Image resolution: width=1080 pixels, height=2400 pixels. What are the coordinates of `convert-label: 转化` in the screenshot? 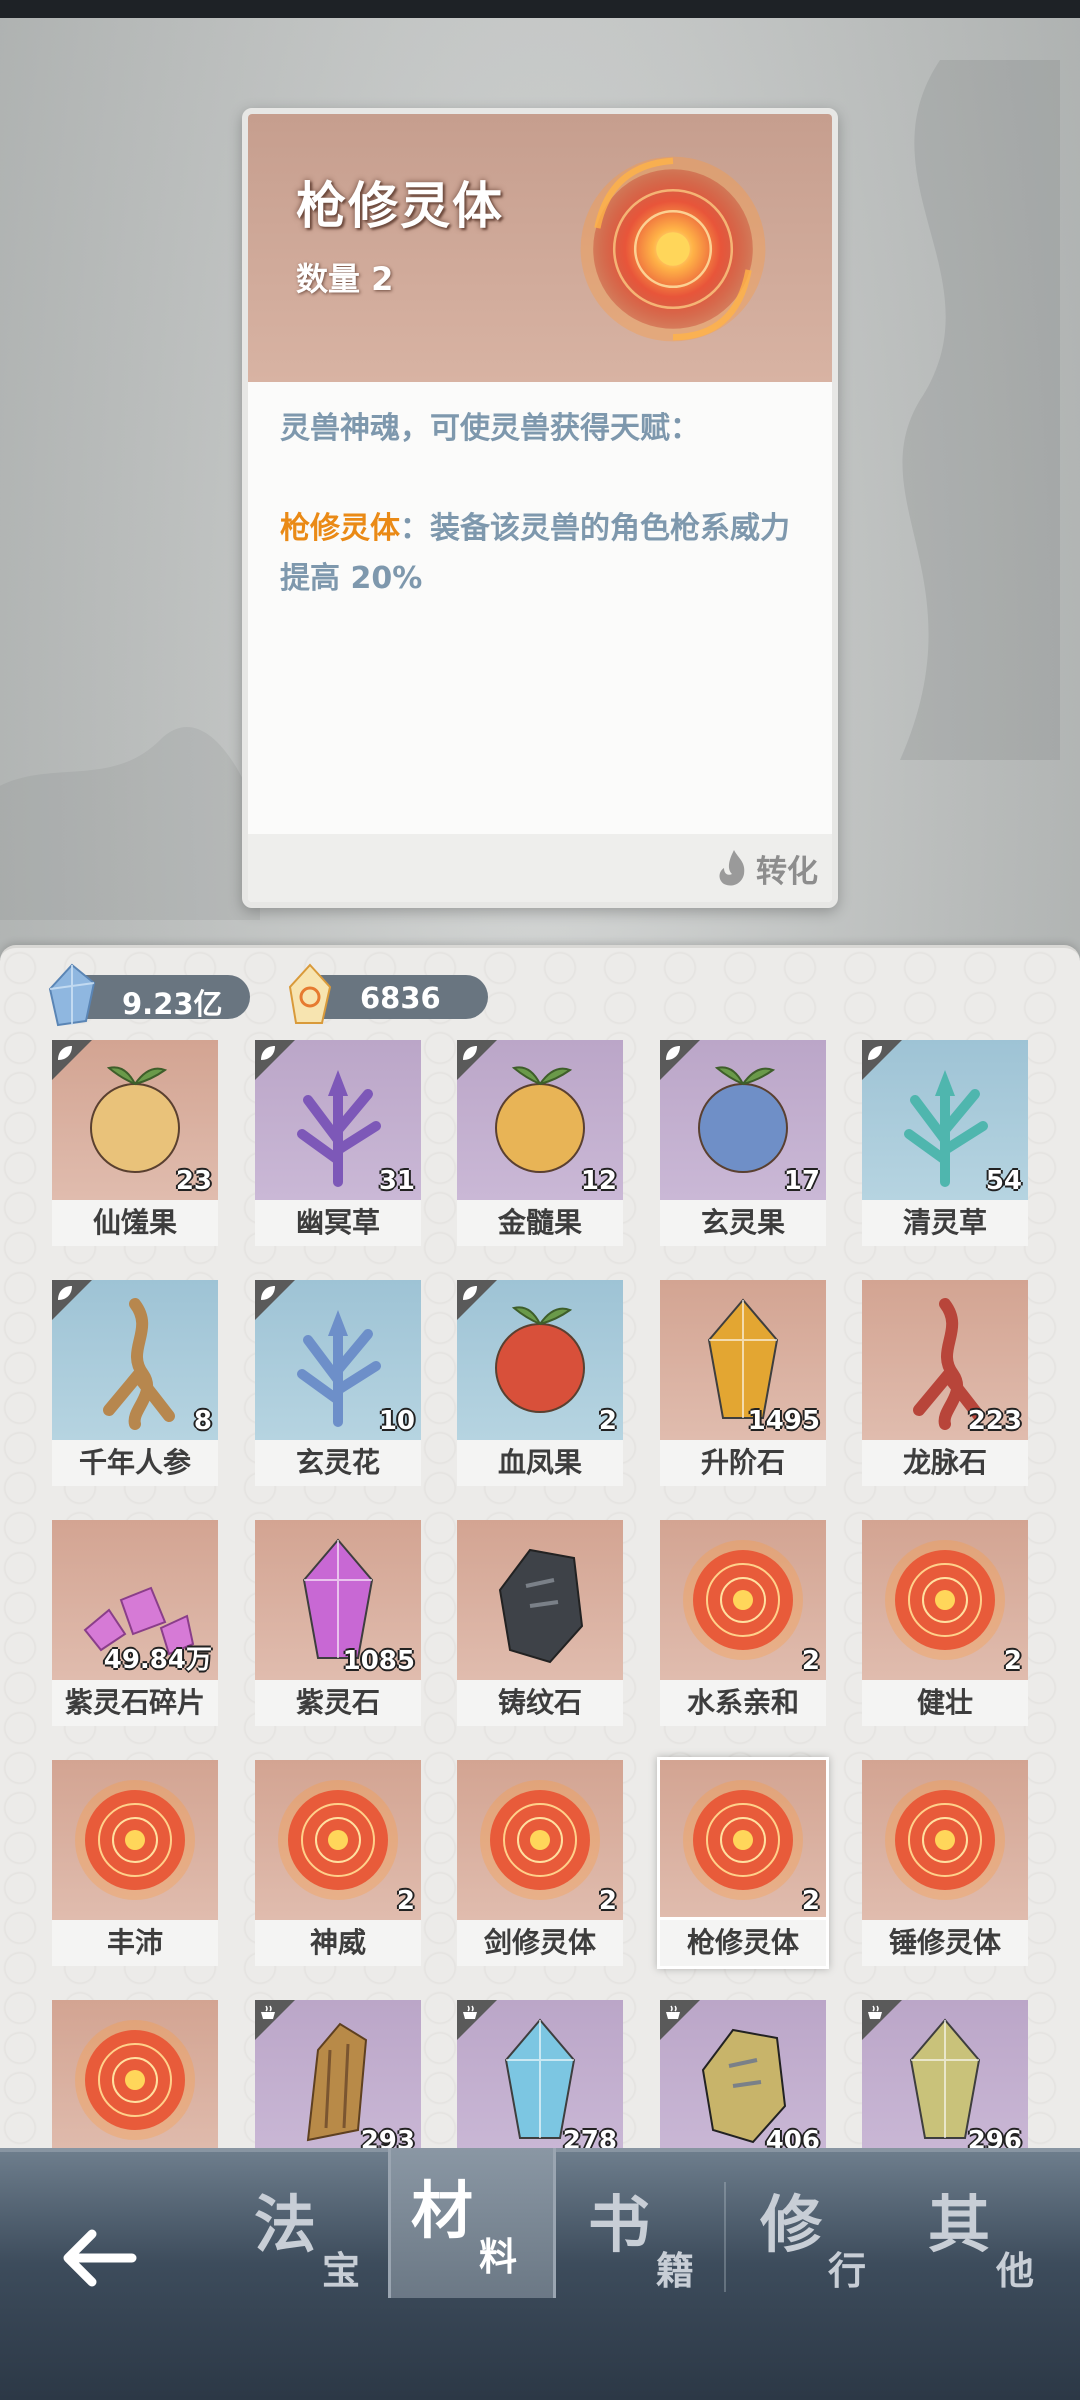 It's located at (787, 871).